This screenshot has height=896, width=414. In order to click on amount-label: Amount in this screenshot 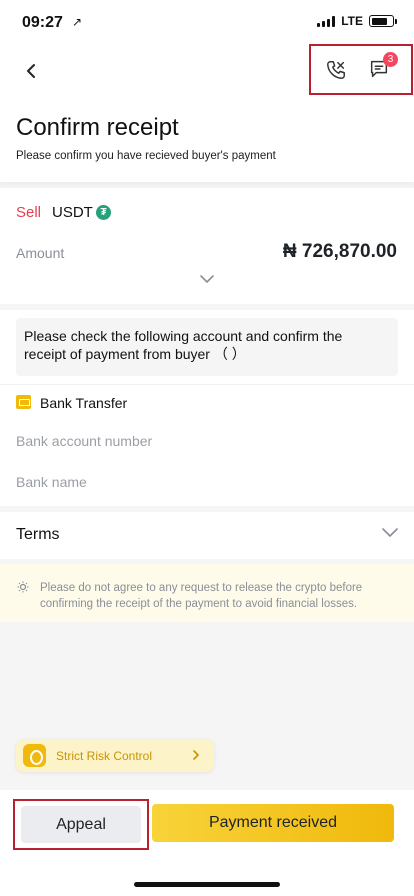, I will do `click(40, 253)`.